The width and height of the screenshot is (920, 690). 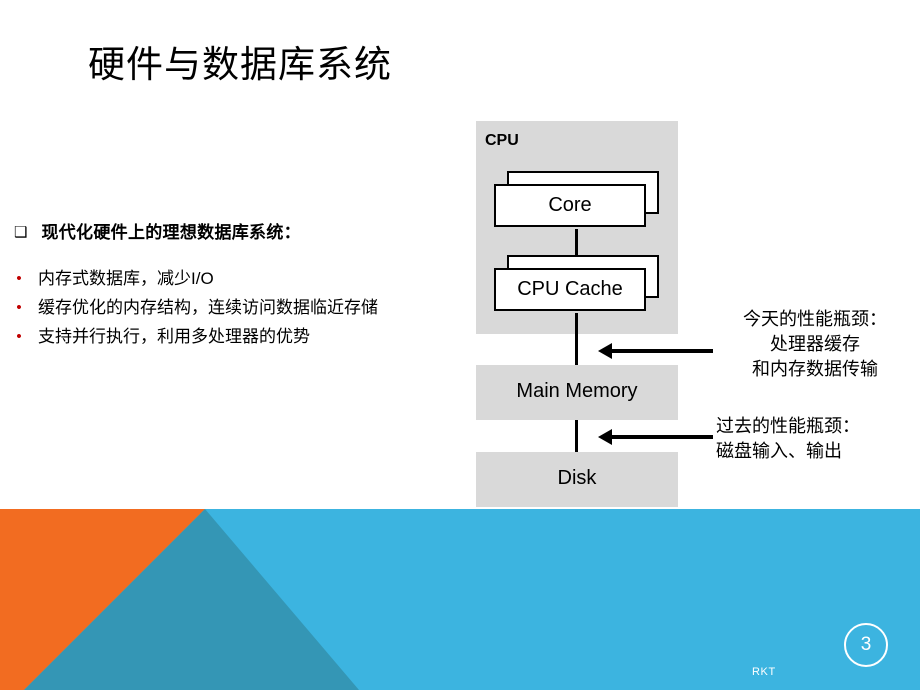 I want to click on annotation-current-bottleneck: 今天的性能瓶颈： 处理器缓存 和内存数据传输, so click(x=815, y=344).